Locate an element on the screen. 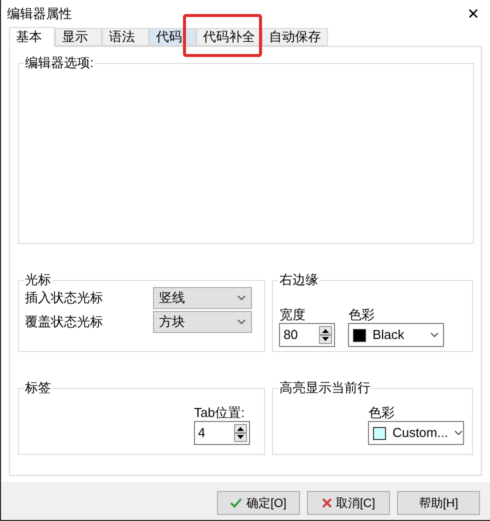  tab: 语法 is located at coordinates (125, 37).